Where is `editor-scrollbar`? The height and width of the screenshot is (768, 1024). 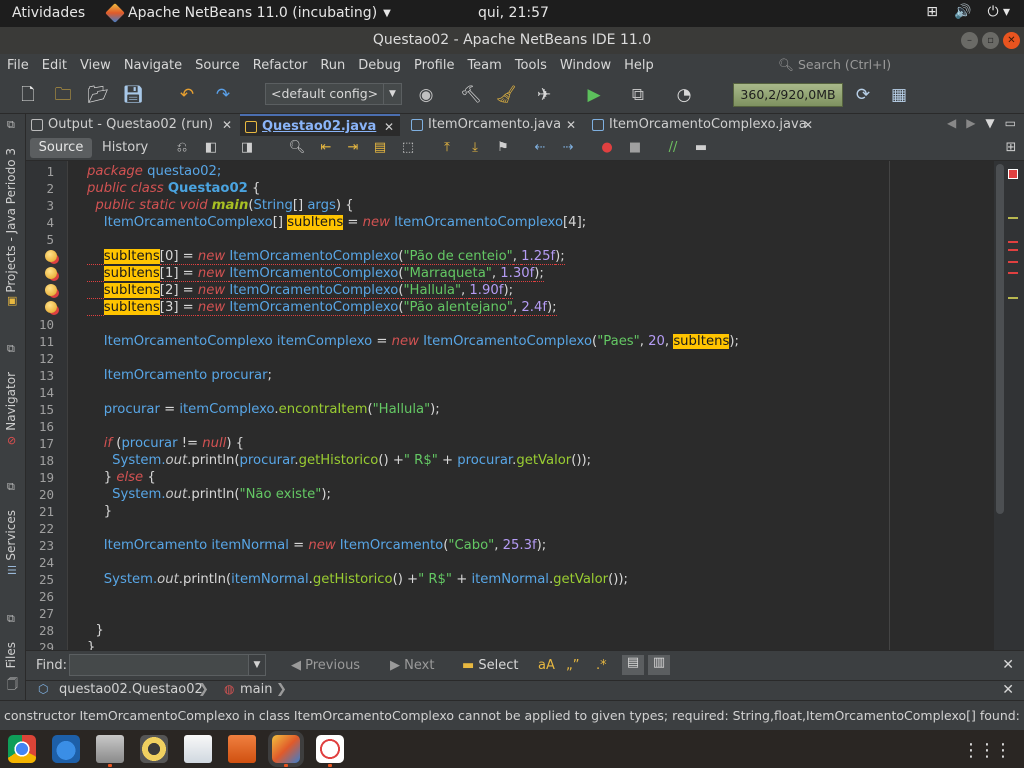
editor-scrollbar is located at coordinates (1009, 405).